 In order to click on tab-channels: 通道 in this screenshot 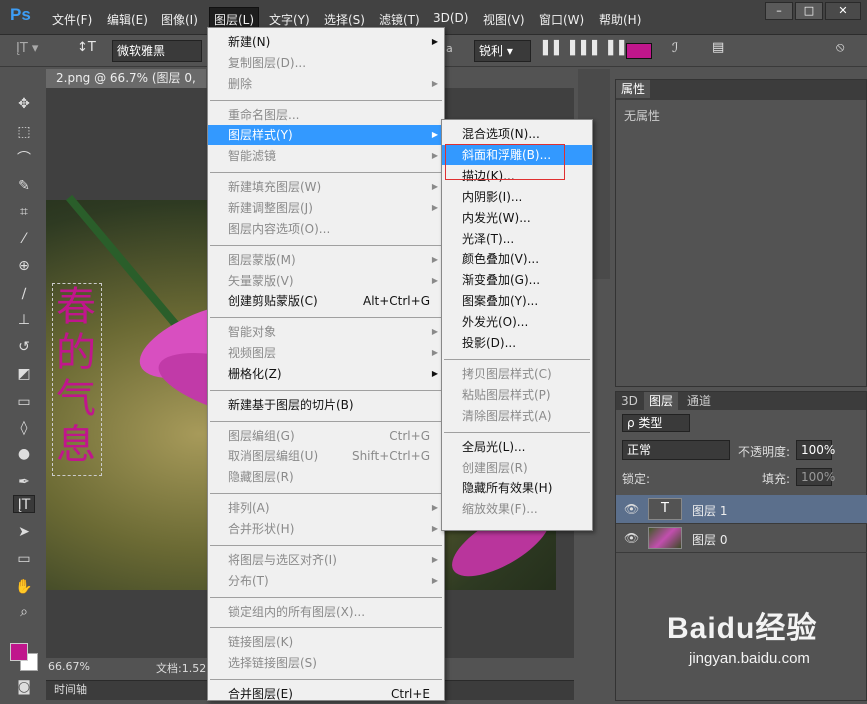, I will do `click(699, 401)`.